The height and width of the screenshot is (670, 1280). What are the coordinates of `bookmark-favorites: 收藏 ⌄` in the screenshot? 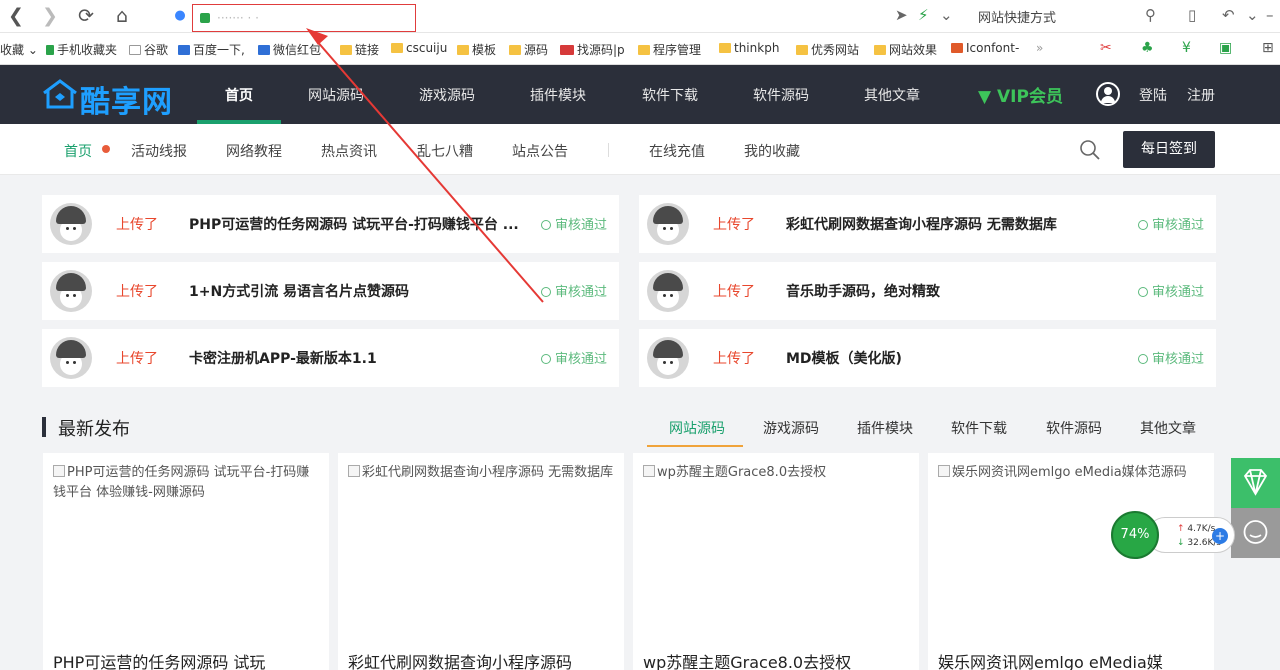 It's located at (19, 49).